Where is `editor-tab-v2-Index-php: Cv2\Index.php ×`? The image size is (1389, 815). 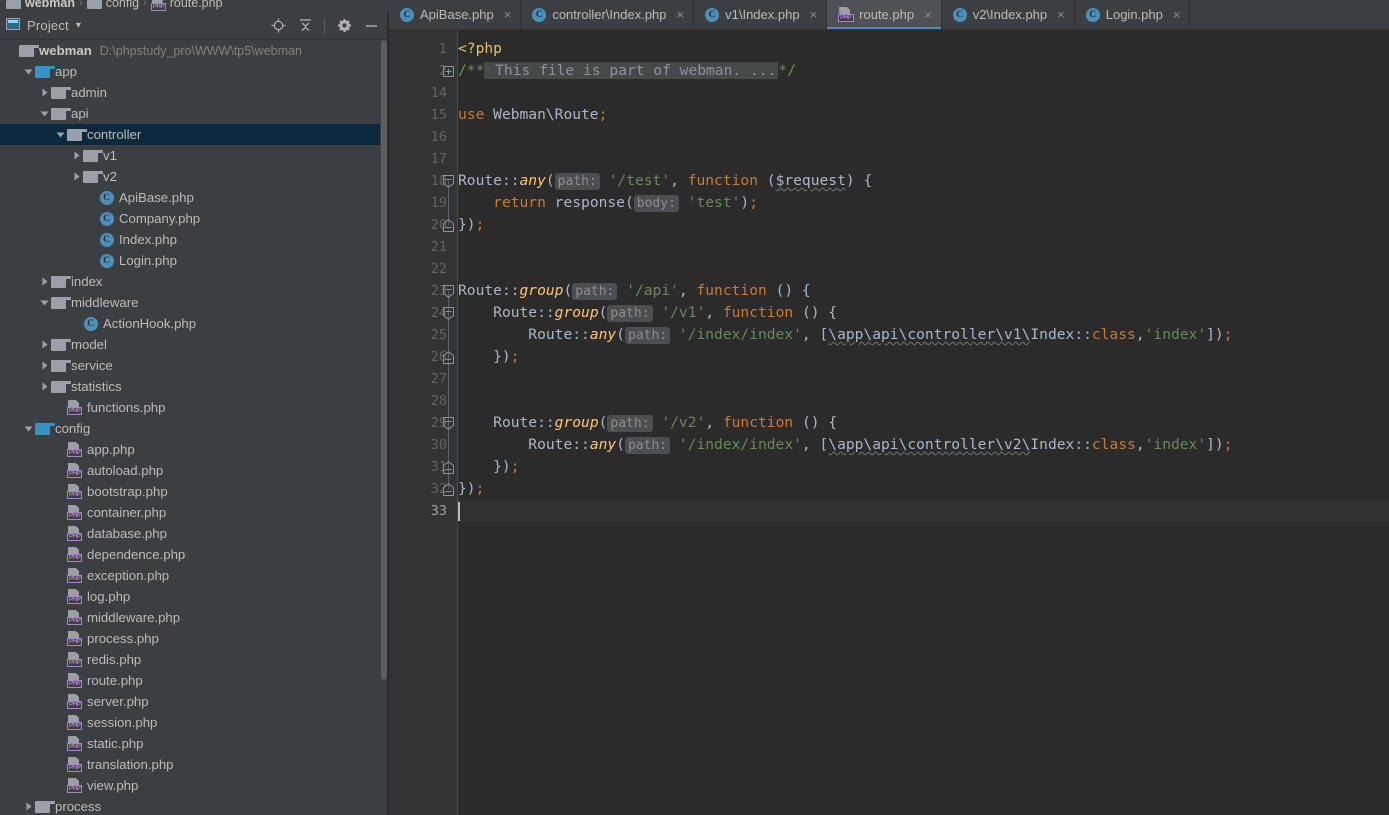
editor-tab-v2-Index-php: Cv2\Index.php × is located at coordinates (1008, 14).